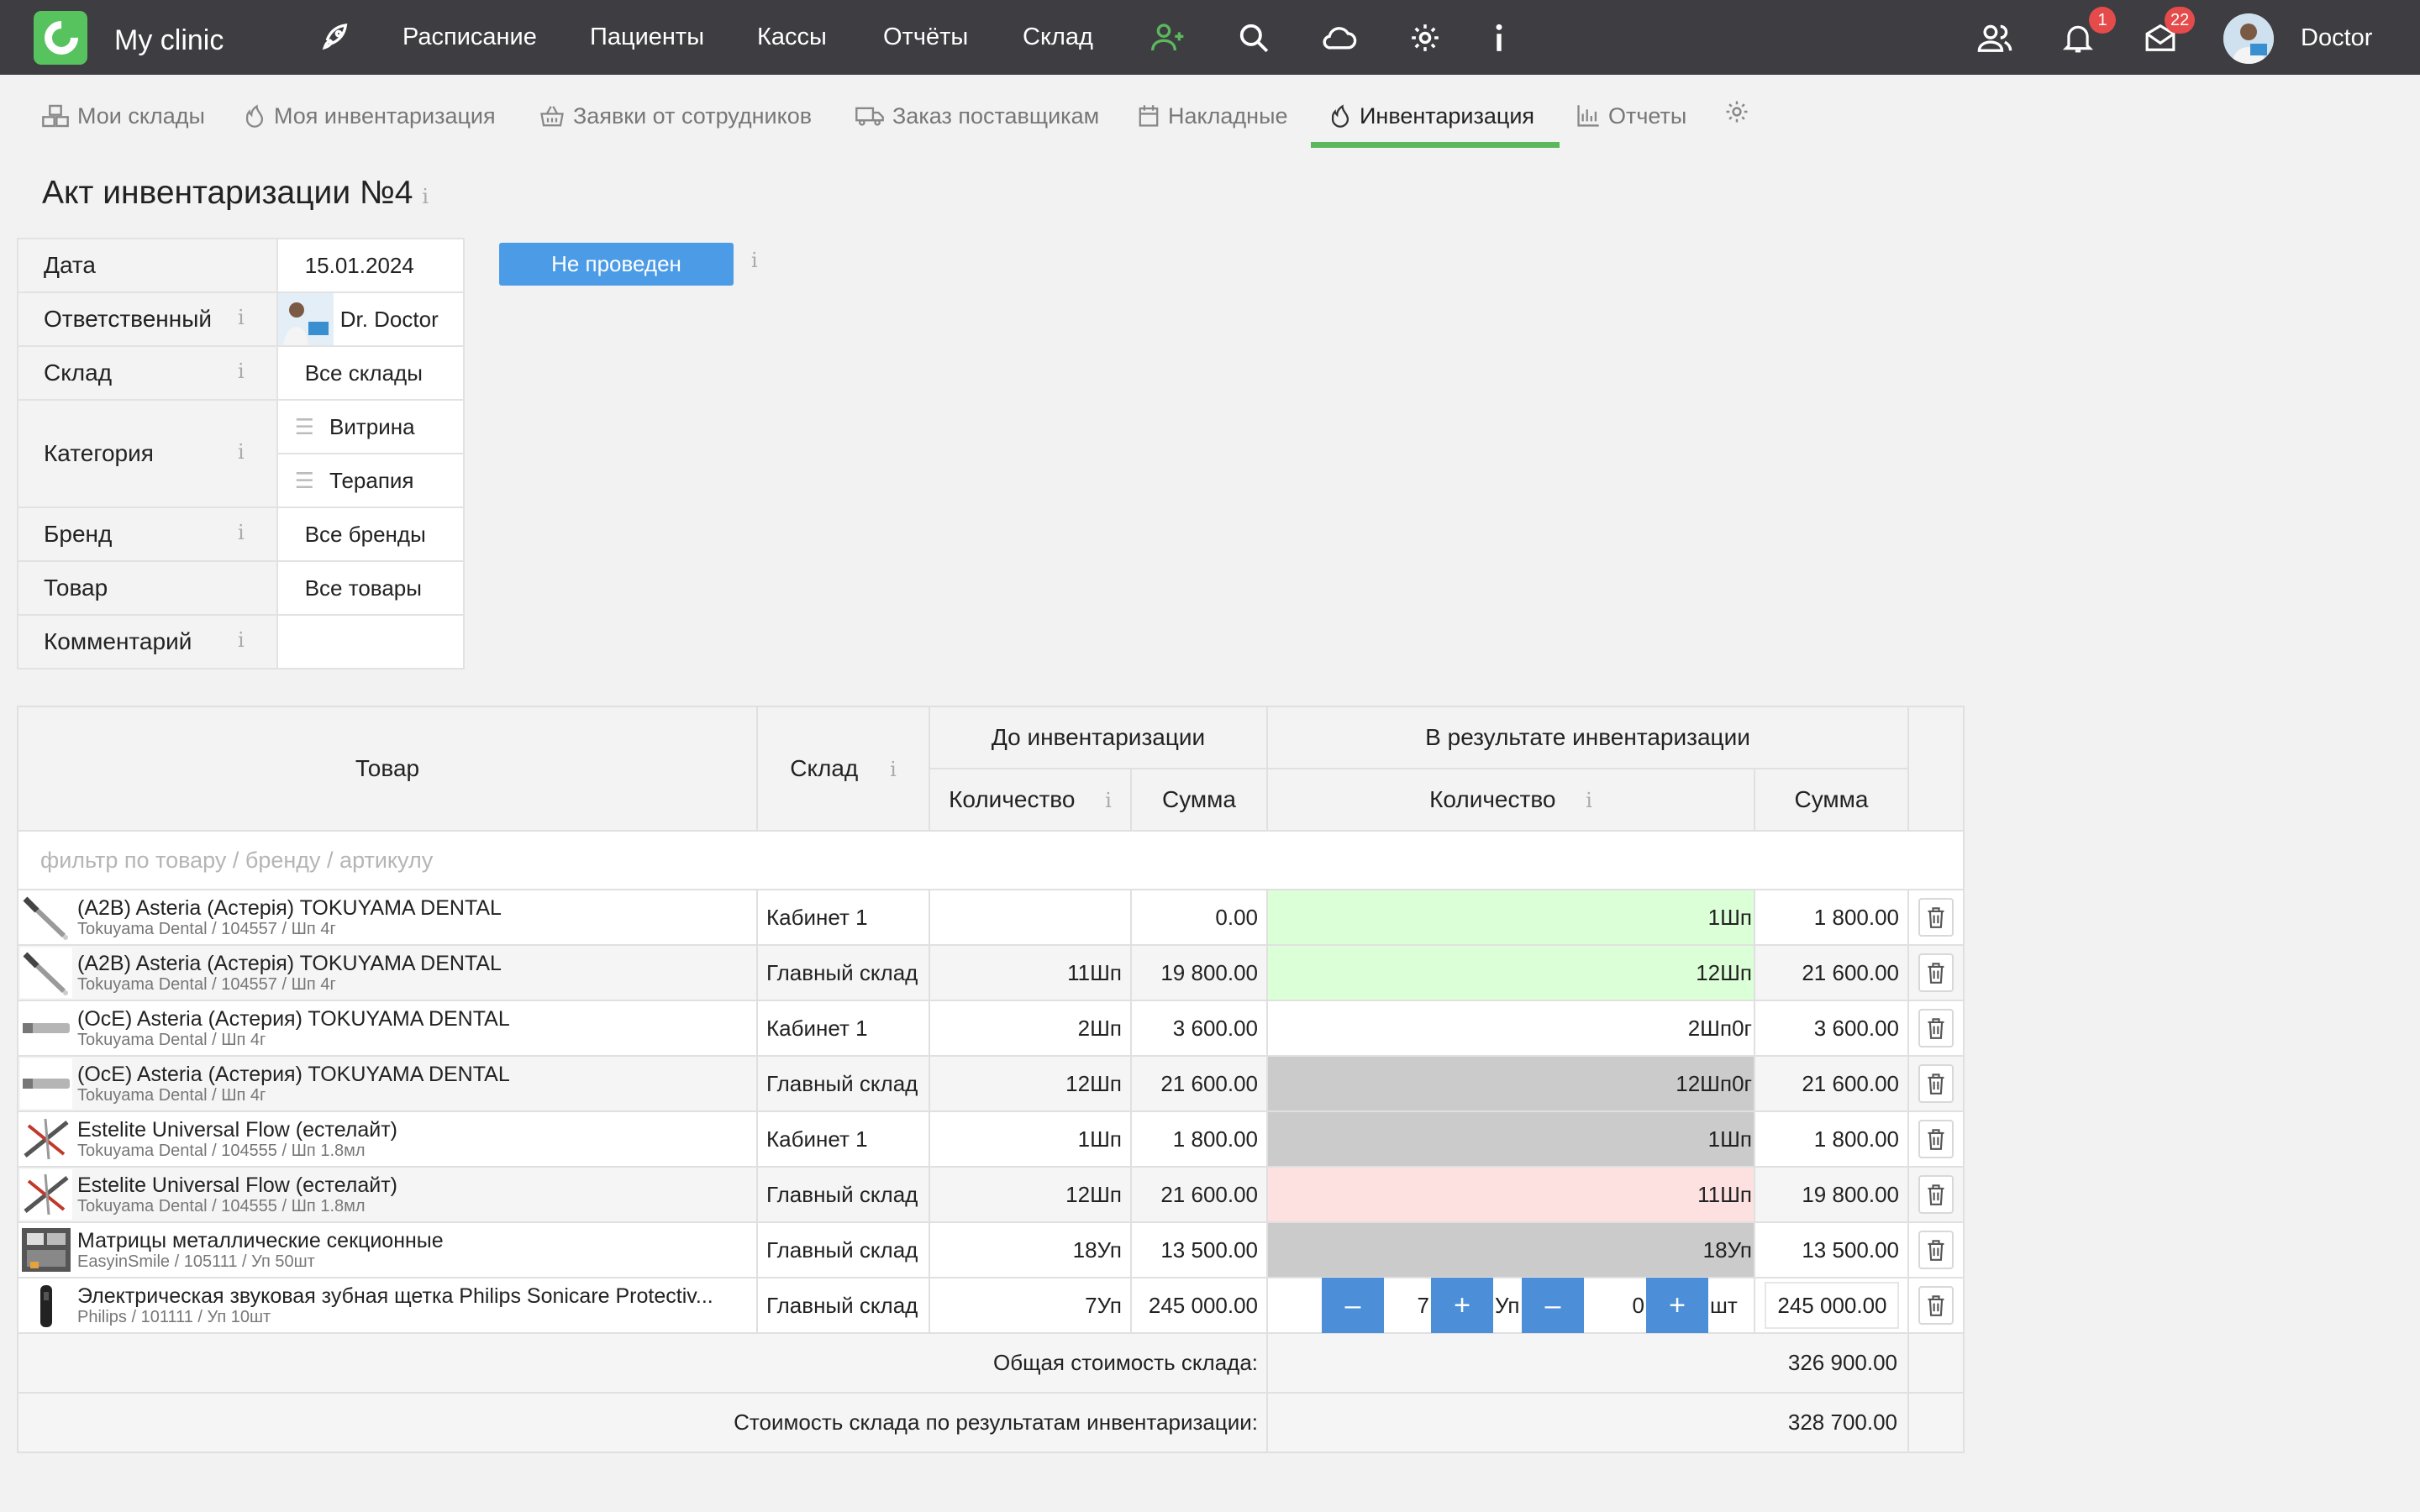 The width and height of the screenshot is (2420, 1512). Describe the element at coordinates (1678, 1305) in the screenshot. I see `increase-sub-button: +` at that location.